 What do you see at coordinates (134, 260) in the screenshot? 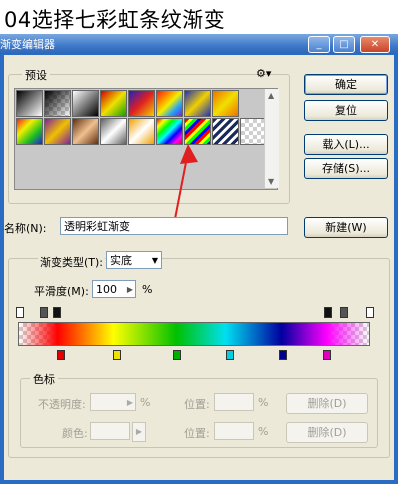
I see `gradient-type-select: 实底 ▼` at bounding box center [134, 260].